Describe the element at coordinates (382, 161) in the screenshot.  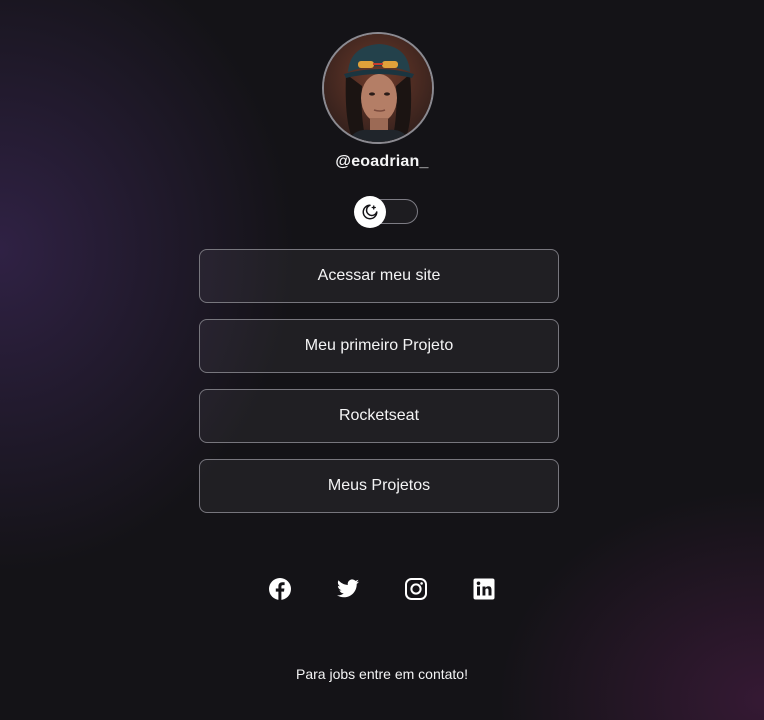
I see `username: @eoadrian_` at that location.